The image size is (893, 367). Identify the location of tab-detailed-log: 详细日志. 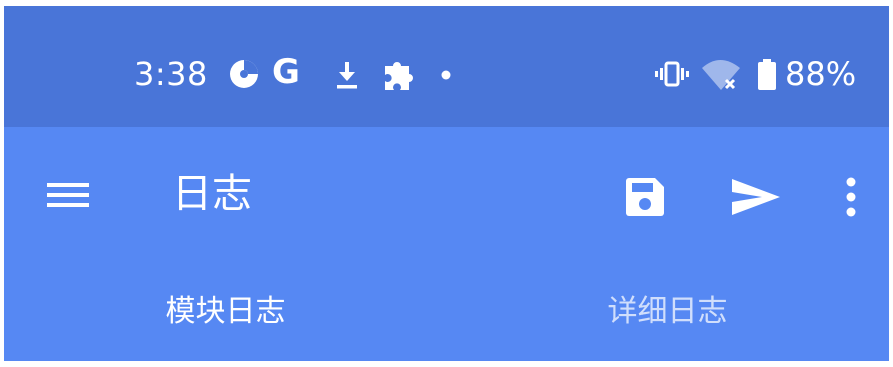
(667, 311).